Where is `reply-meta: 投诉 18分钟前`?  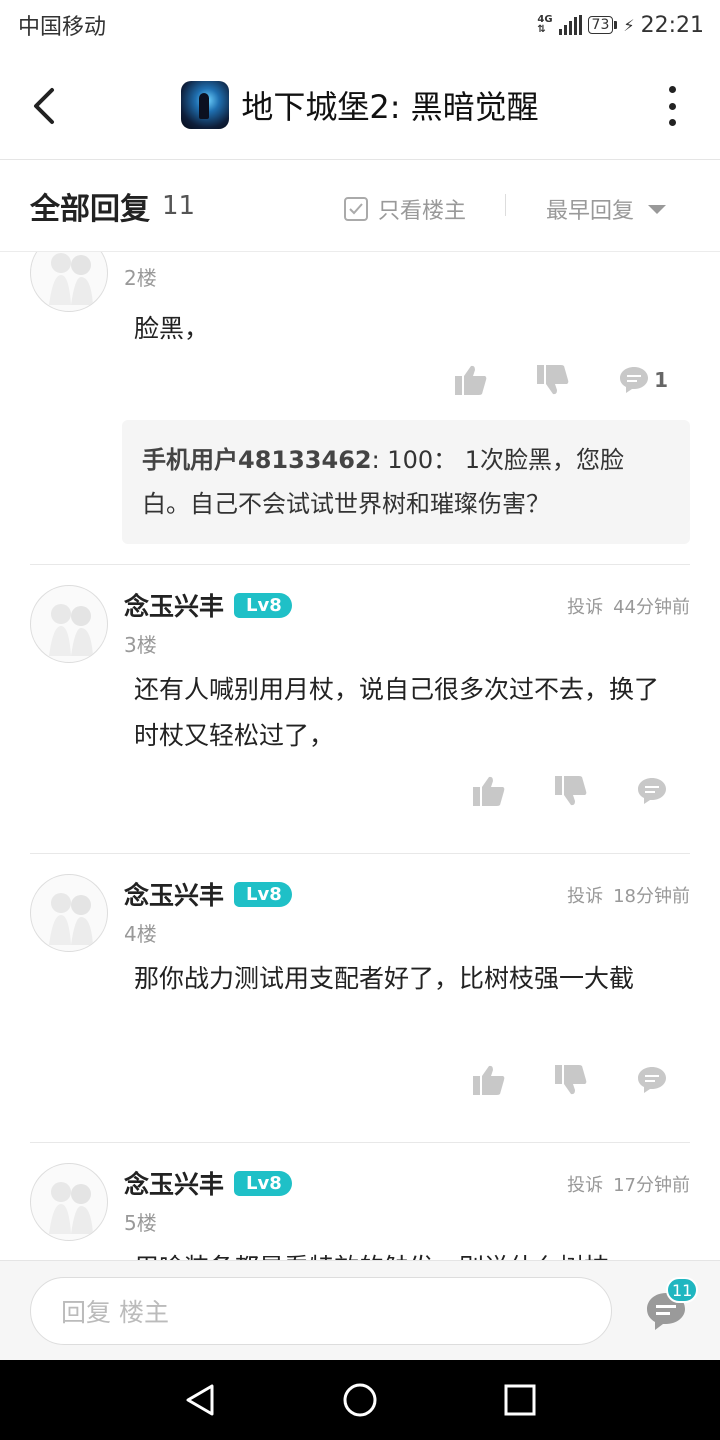 reply-meta: 投诉 18分钟前 is located at coordinates (628, 895).